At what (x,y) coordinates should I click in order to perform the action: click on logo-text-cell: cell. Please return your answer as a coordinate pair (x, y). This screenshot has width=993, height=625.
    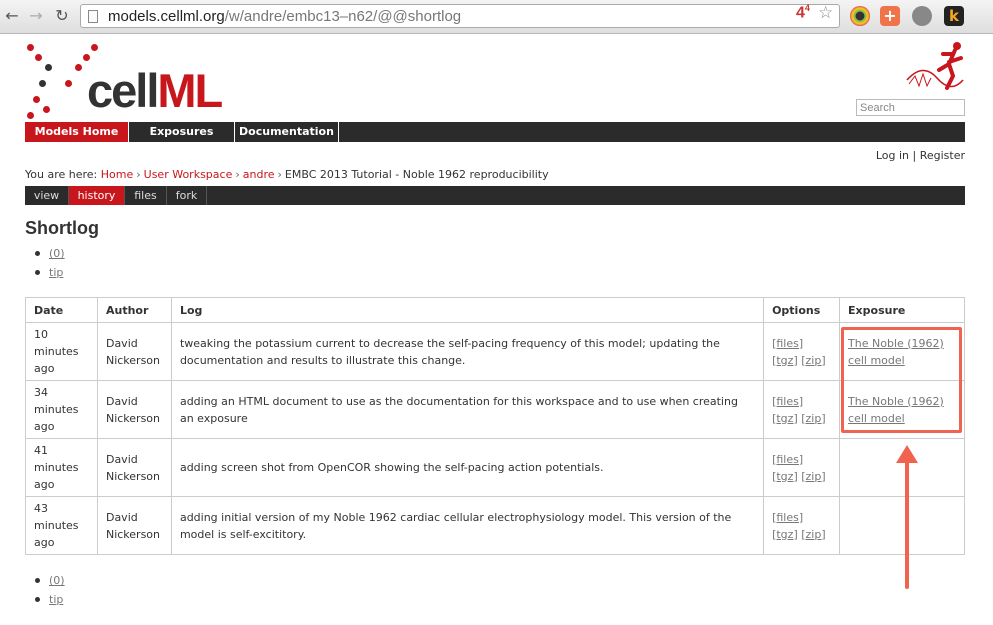
    Looking at the image, I should click on (123, 90).